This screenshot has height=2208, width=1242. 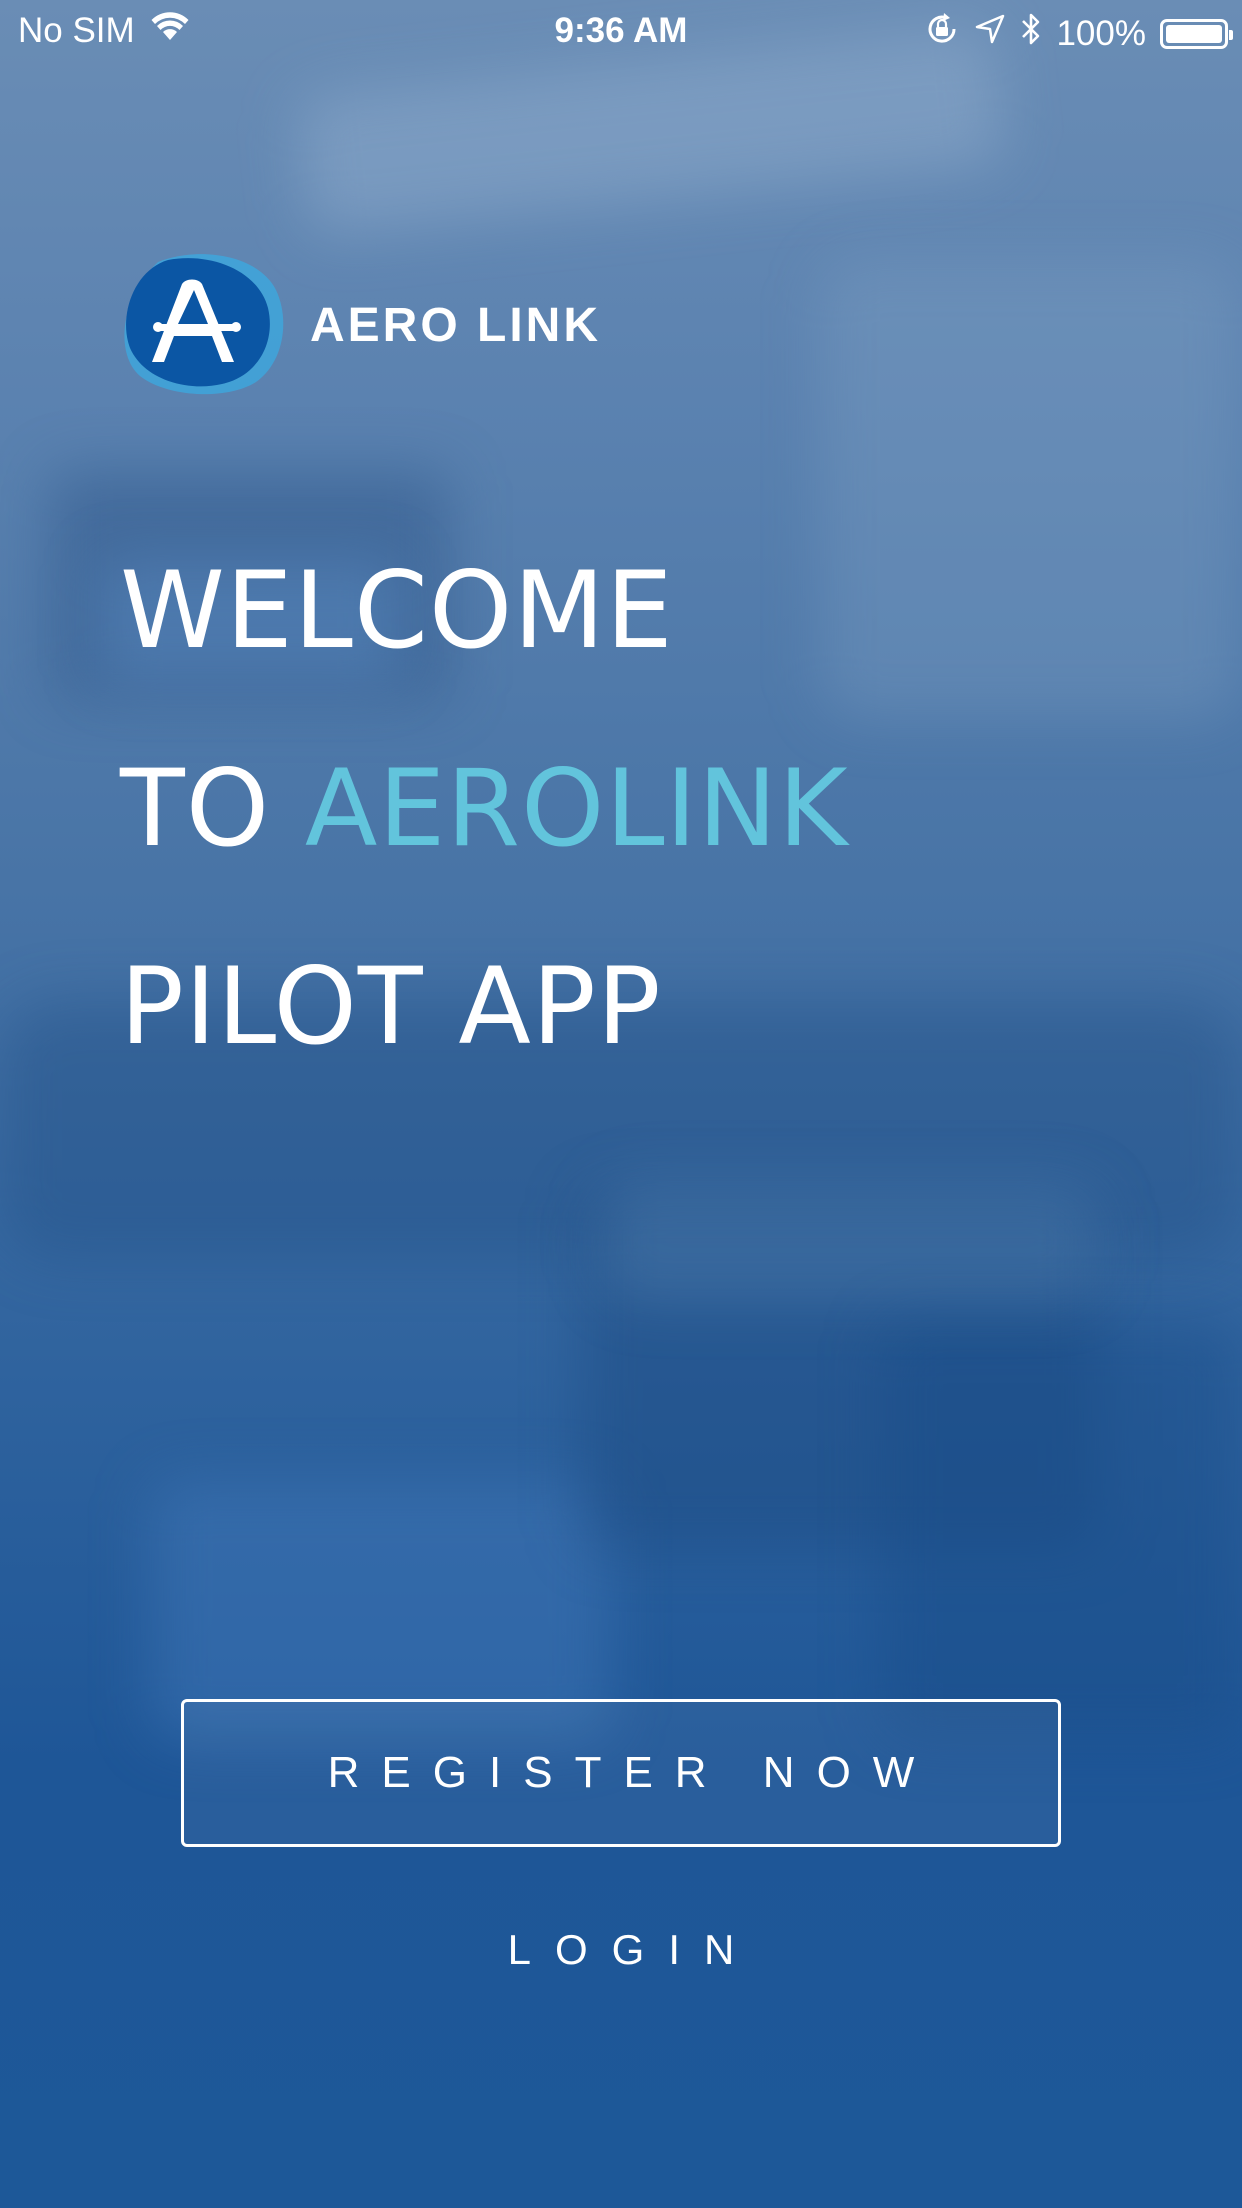 What do you see at coordinates (1101, 33) in the screenshot?
I see `battery-percent: 100%` at bounding box center [1101, 33].